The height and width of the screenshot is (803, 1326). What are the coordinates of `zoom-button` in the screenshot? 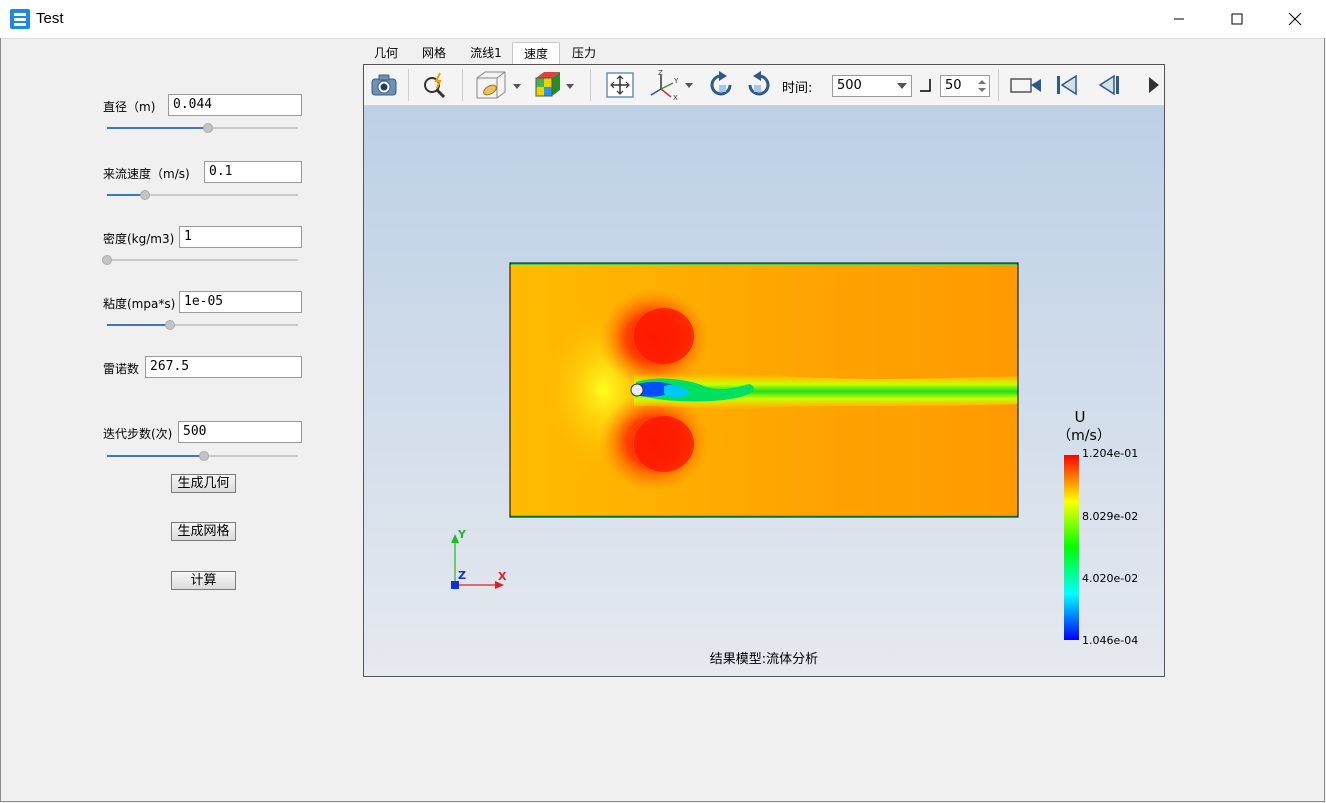 It's located at (435, 85).